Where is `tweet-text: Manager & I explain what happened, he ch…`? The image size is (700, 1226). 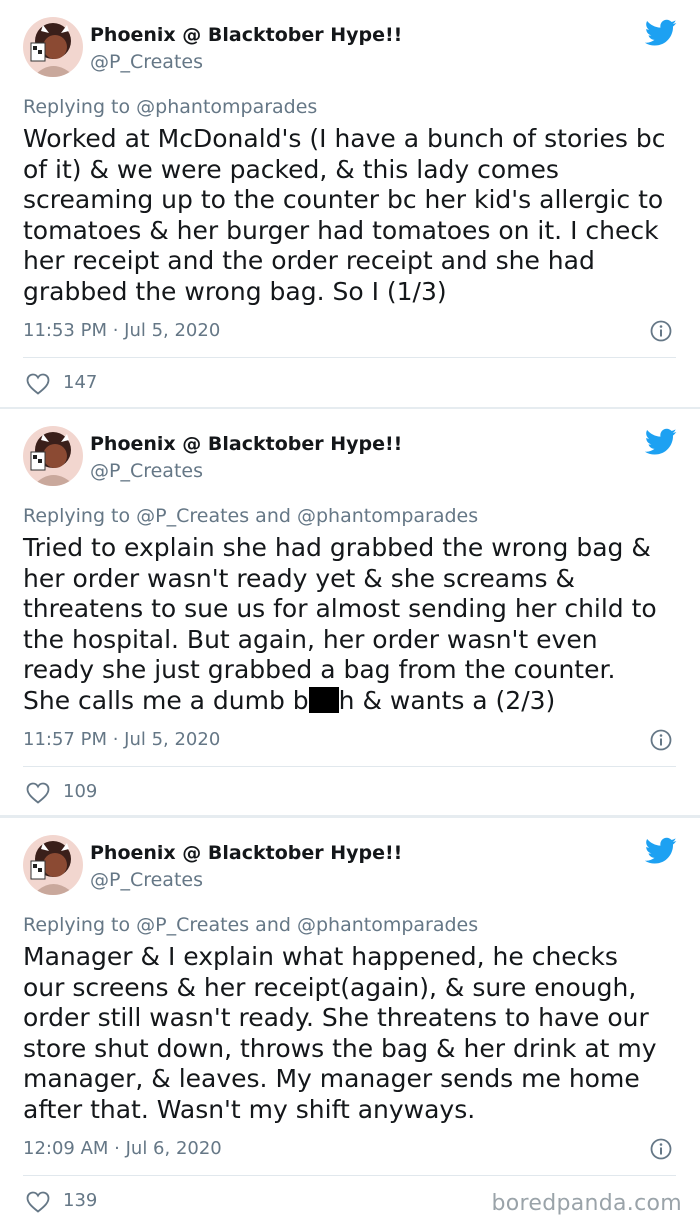 tweet-text: Manager & I explain what happened, he ch… is located at coordinates (340, 1033).